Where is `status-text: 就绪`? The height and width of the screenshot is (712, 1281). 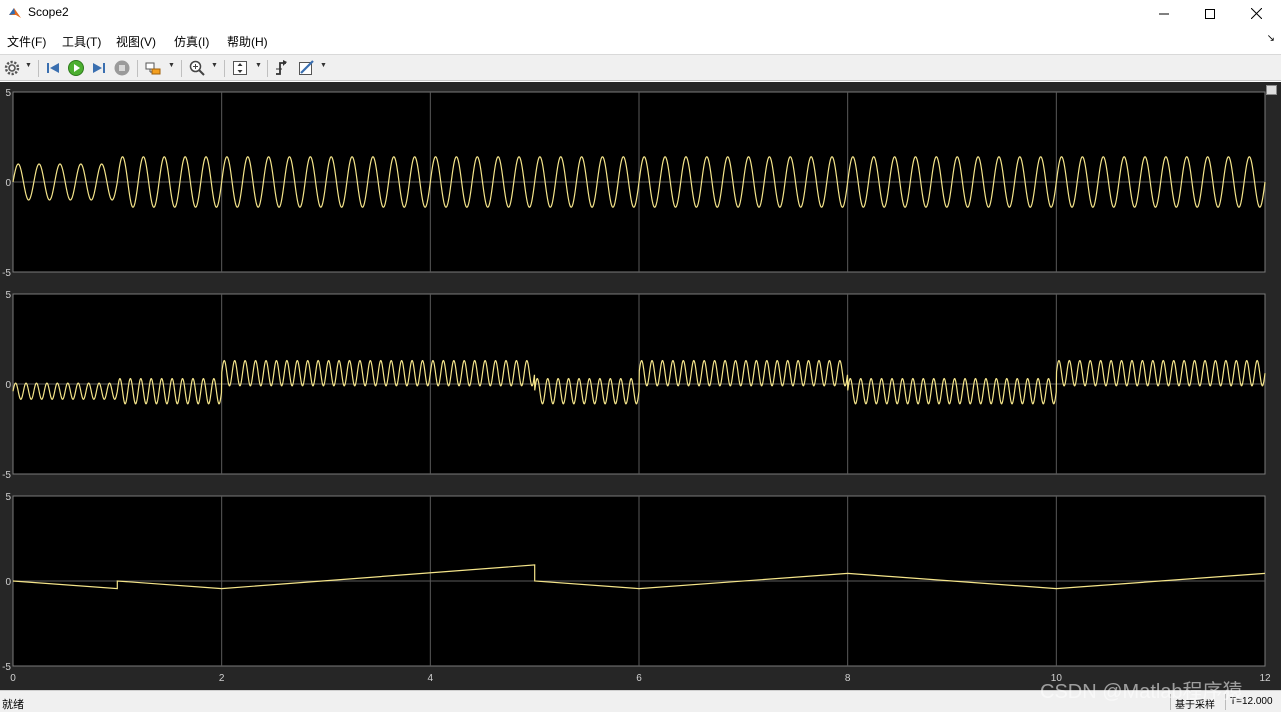 status-text: 就绪 is located at coordinates (13, 705).